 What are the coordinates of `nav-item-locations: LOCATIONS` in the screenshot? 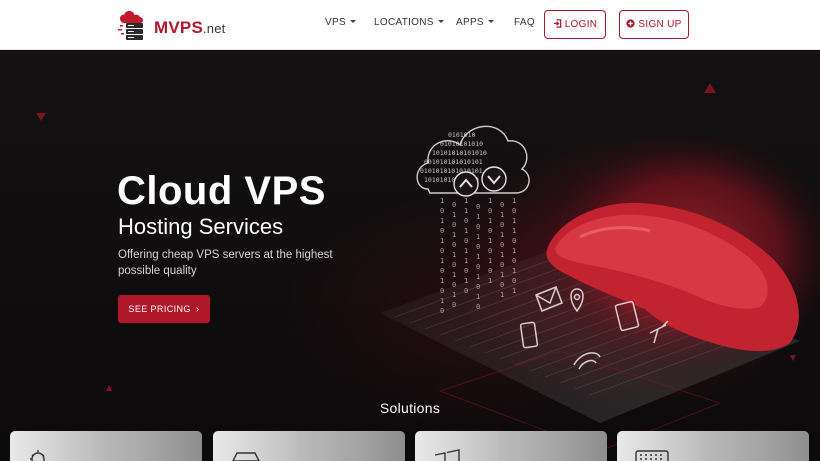 It's located at (409, 22).